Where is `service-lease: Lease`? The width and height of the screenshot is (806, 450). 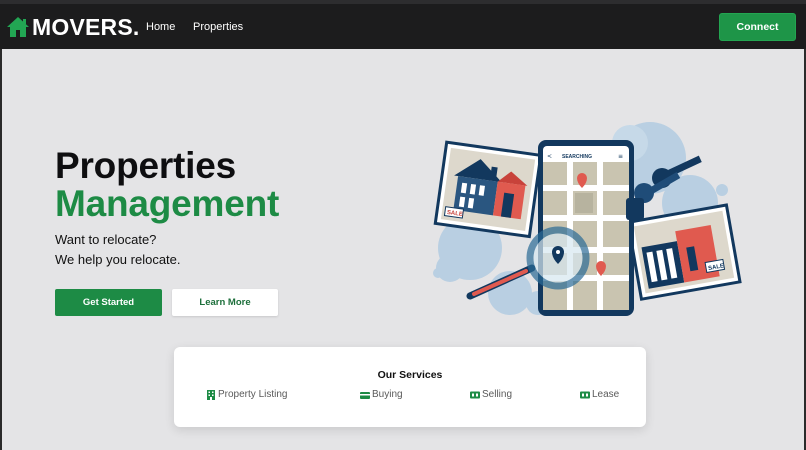 service-lease: Lease is located at coordinates (599, 394).